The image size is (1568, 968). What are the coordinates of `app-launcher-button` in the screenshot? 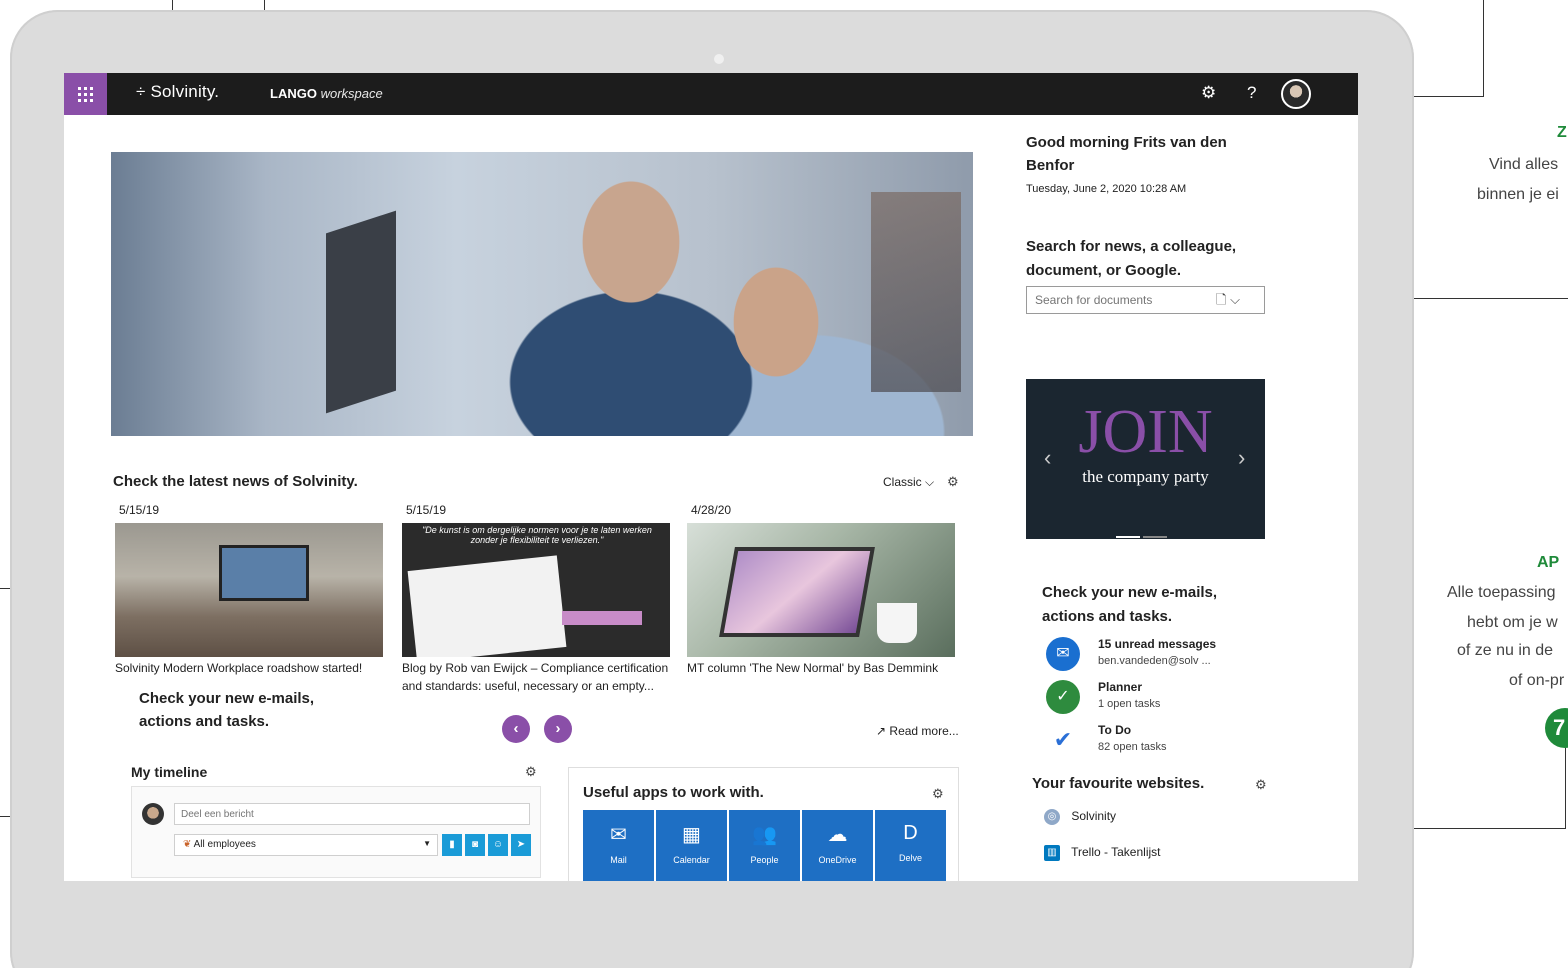 It's located at (85, 94).